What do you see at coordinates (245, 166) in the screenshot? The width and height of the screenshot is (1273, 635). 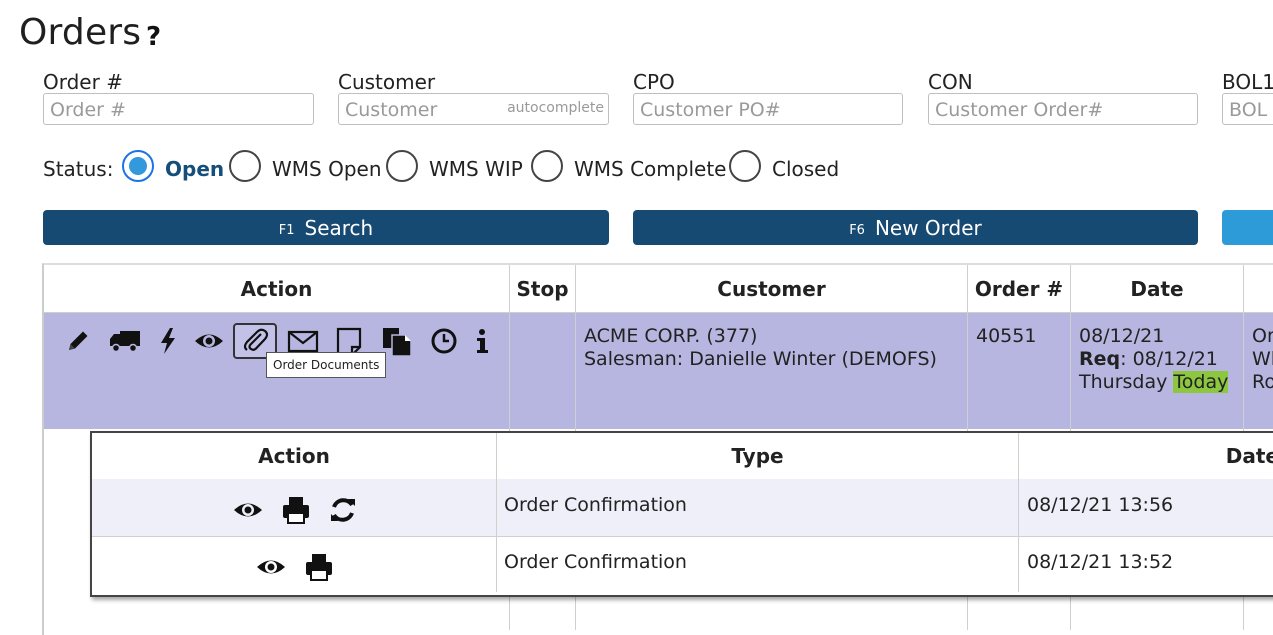 I see `status-radio-wms-open` at bounding box center [245, 166].